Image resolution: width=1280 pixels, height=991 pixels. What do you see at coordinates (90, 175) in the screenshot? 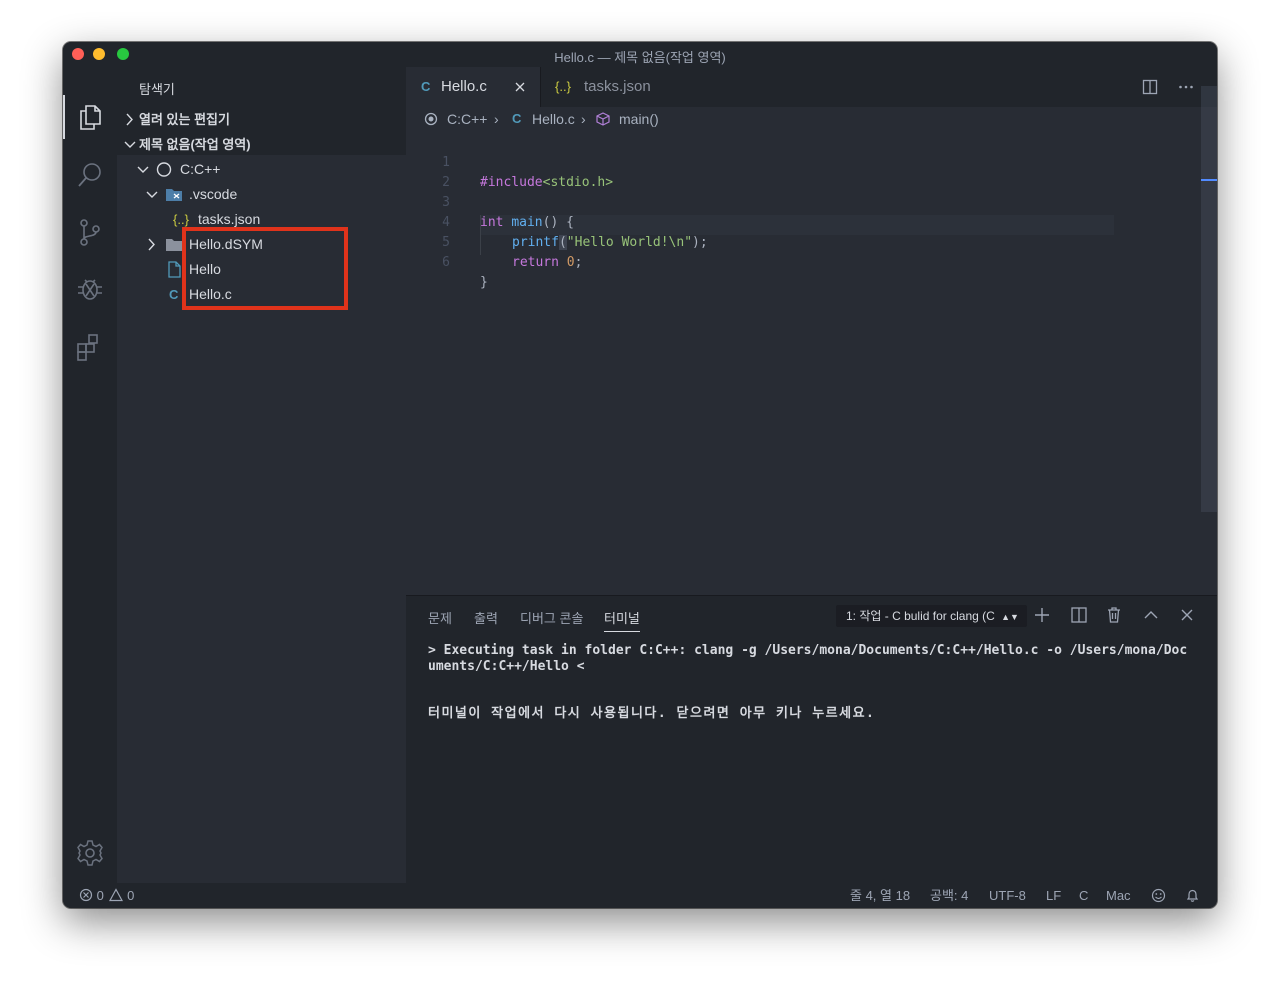
I see `search-icon` at bounding box center [90, 175].